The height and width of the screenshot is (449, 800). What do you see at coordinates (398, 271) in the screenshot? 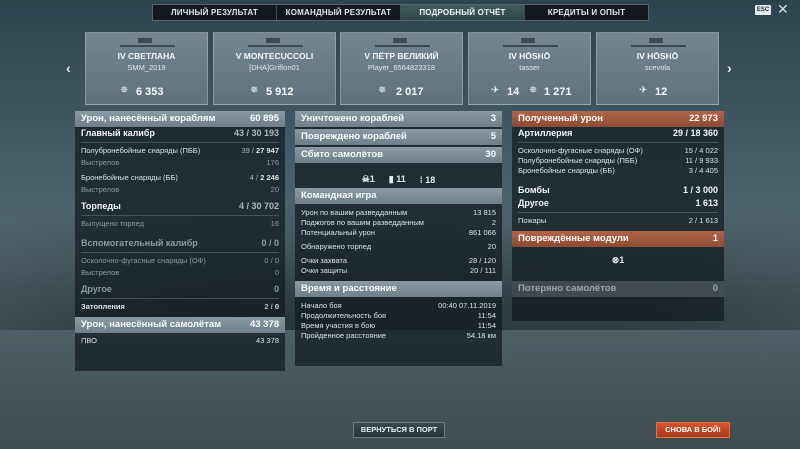
I see `defense-points-row: Очки защиты 20 / 111` at bounding box center [398, 271].